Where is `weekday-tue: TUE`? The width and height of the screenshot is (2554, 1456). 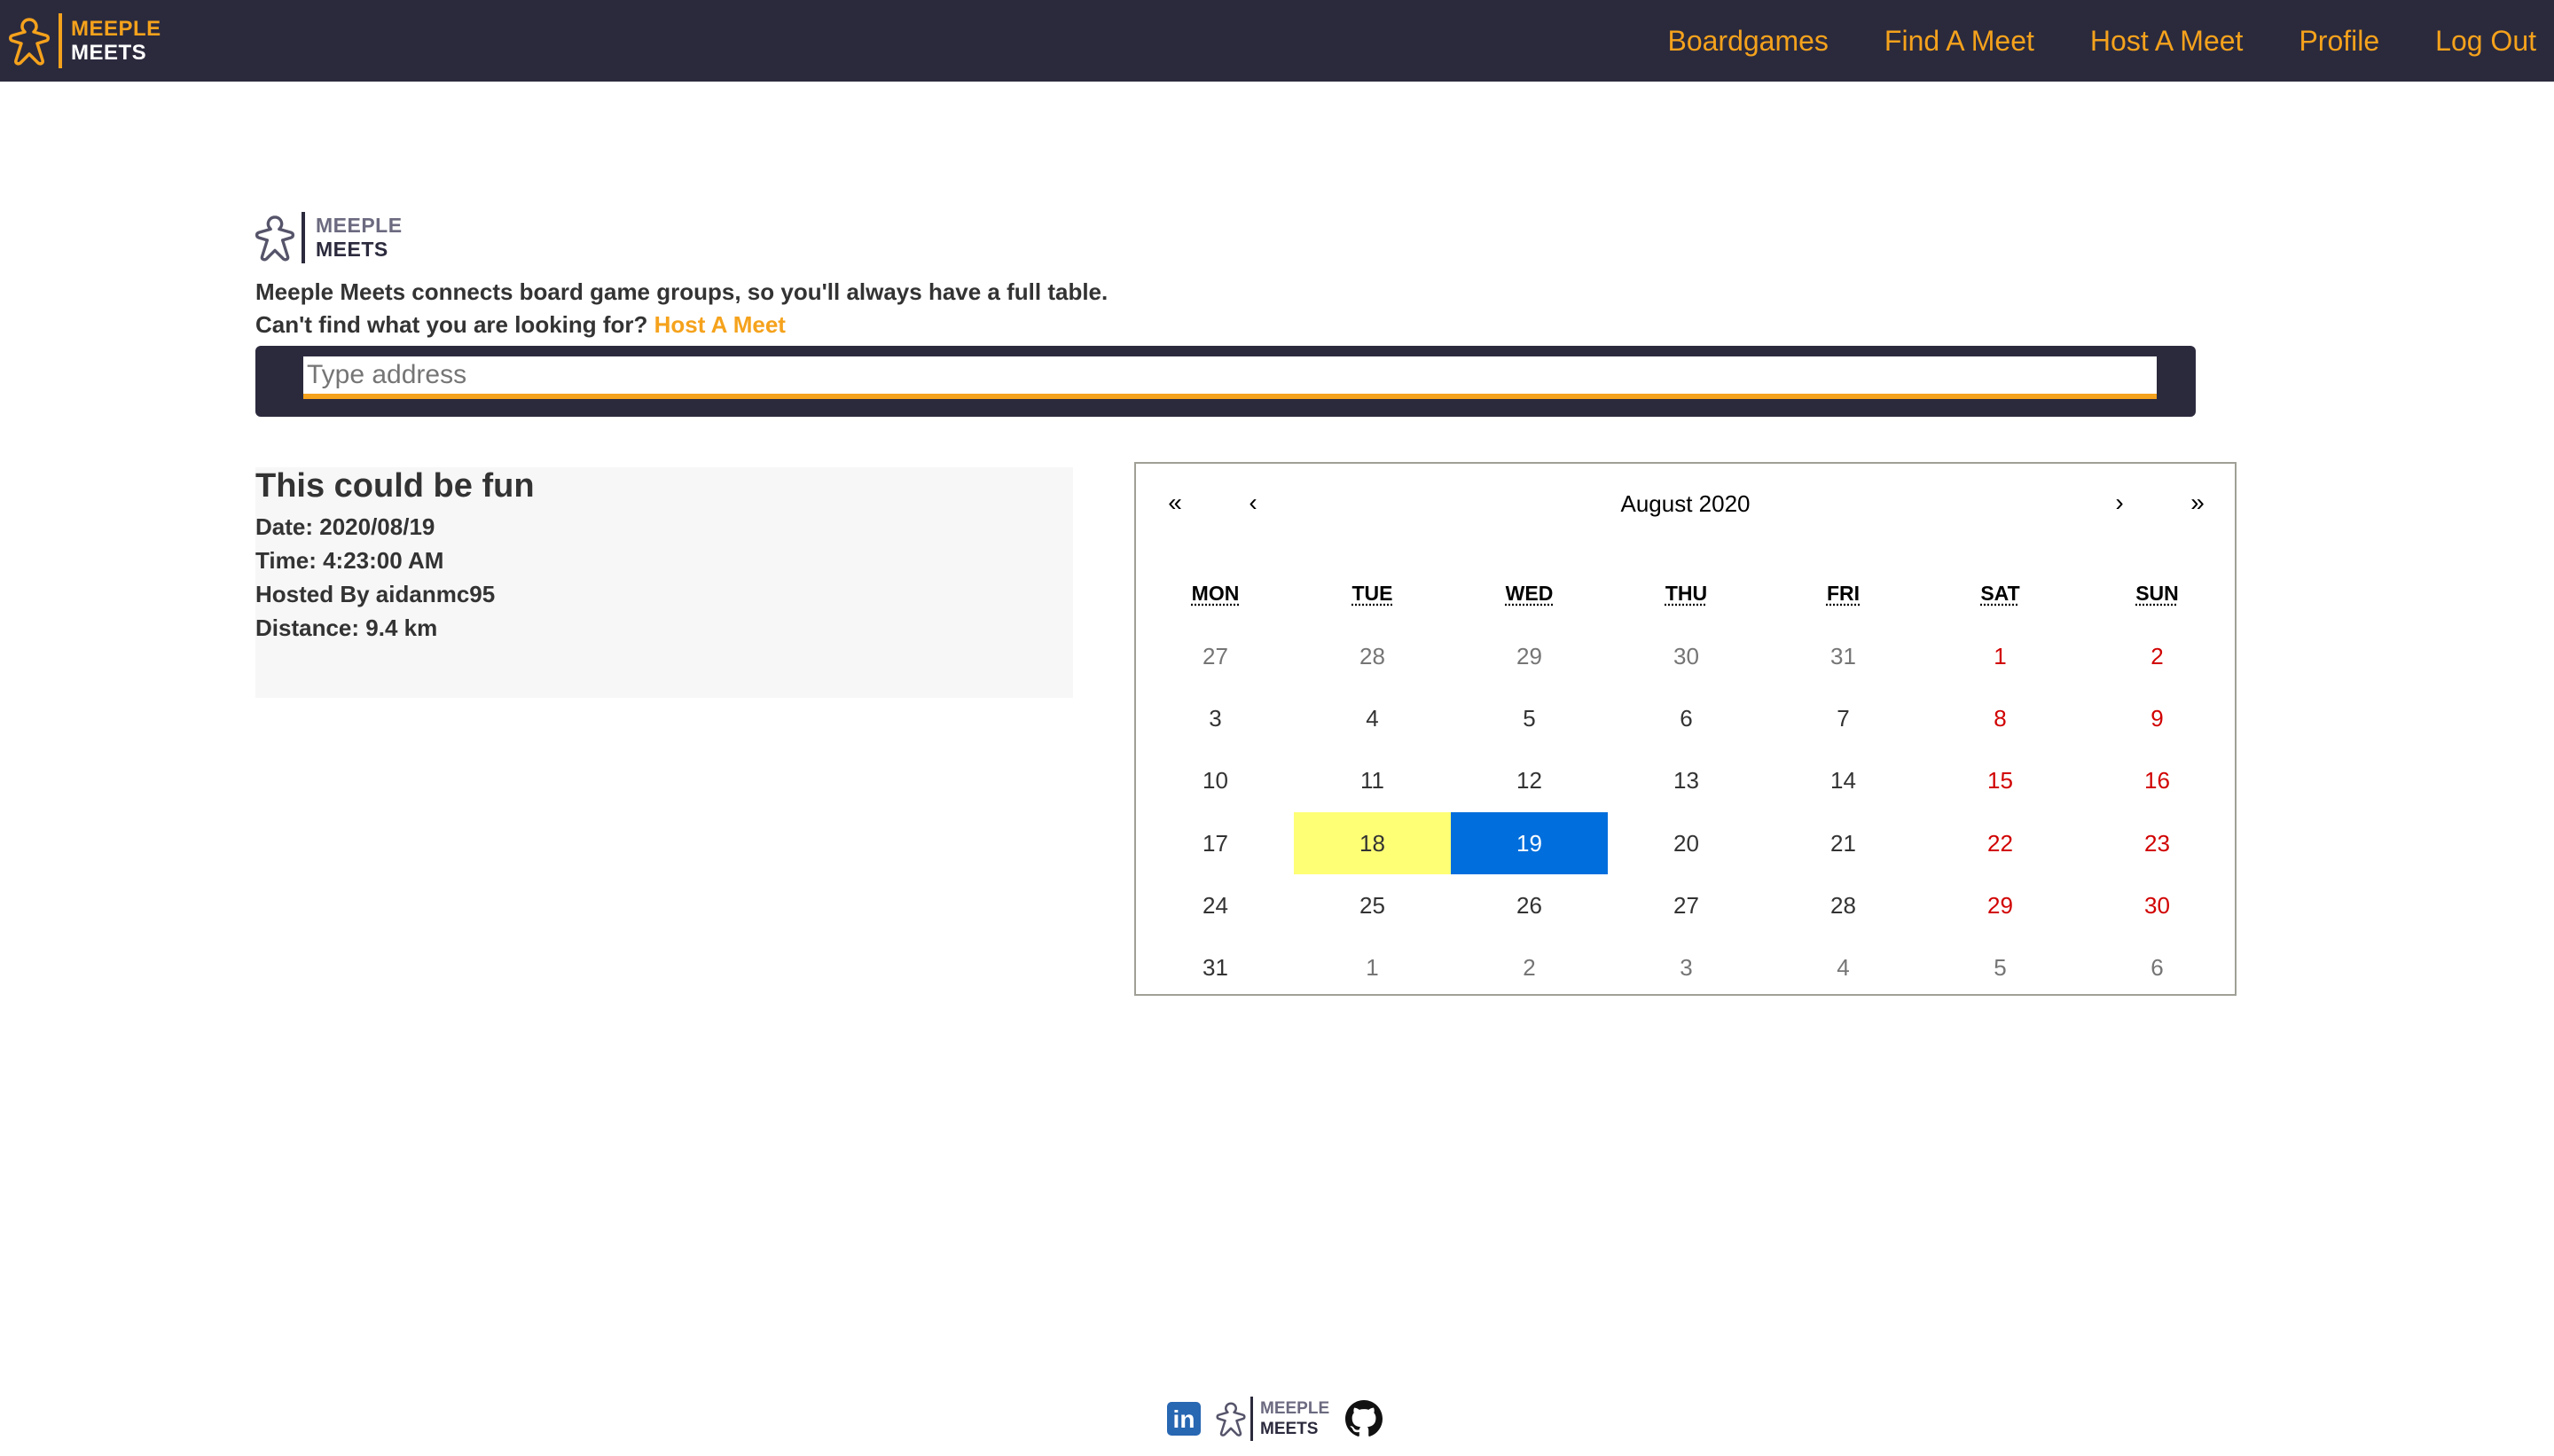
weekday-tue: TUE is located at coordinates (1372, 594).